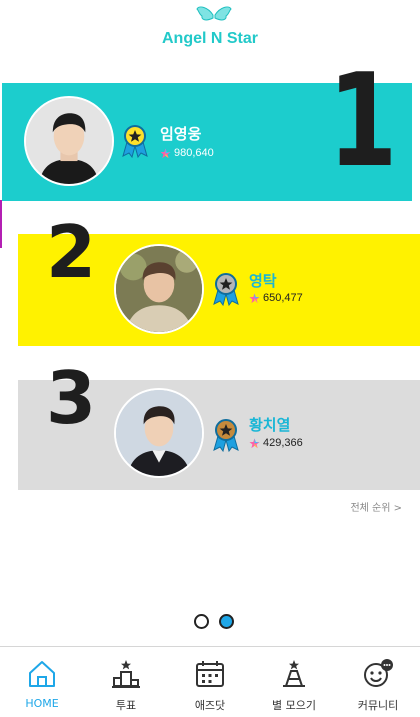  What do you see at coordinates (194, 153) in the screenshot?
I see `vote-count: 980,640` at bounding box center [194, 153].